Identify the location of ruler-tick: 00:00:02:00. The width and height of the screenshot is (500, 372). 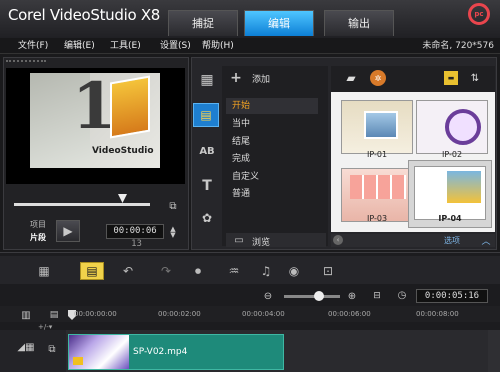
(179, 314).